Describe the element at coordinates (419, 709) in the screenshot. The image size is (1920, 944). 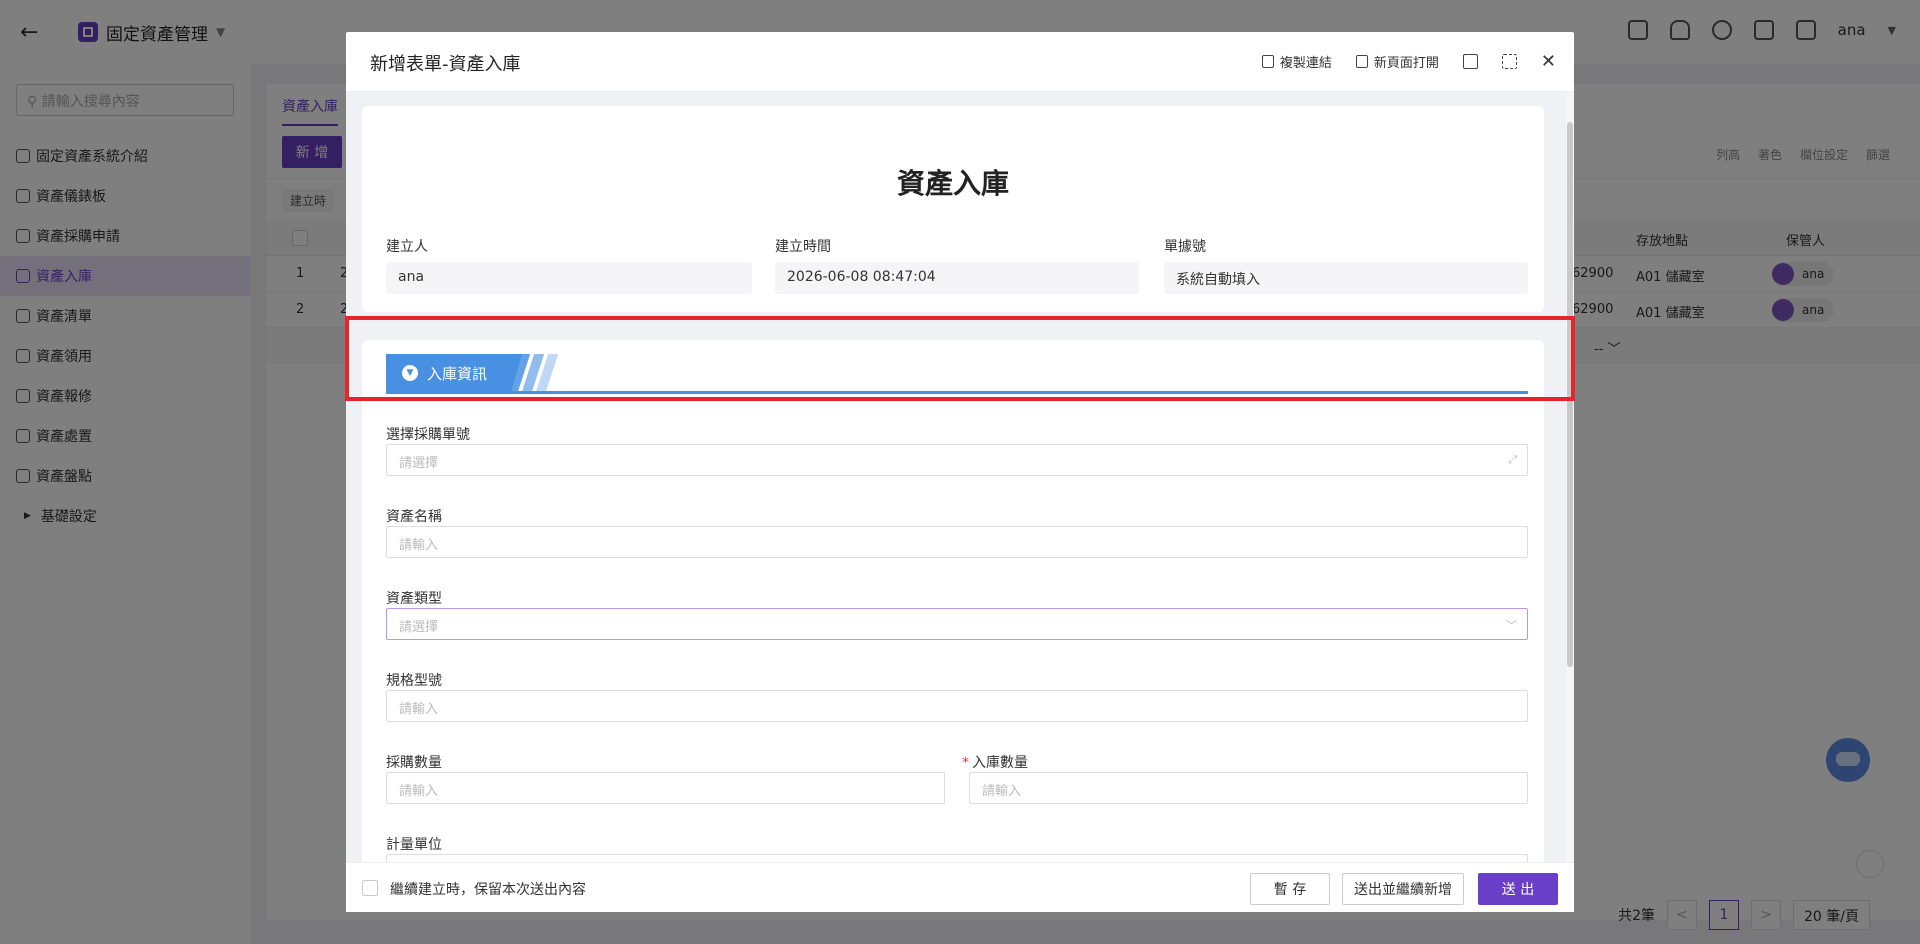
I see `spec-placeholder: 請輸入` at that location.